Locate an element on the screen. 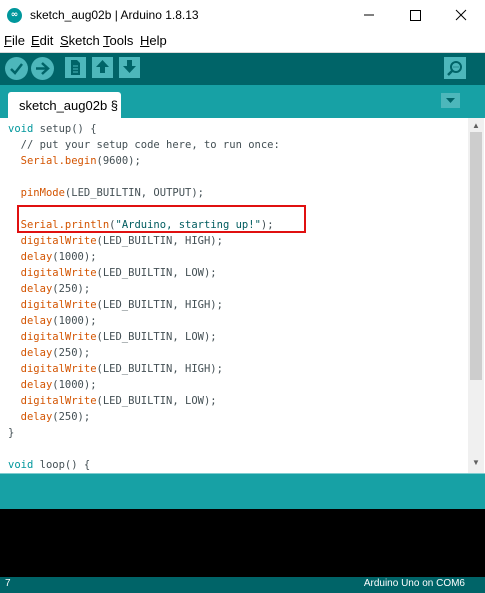 This screenshot has height=593, width=485. status-bar: 7 Arduino Uno on COM6 is located at coordinates (242, 585).